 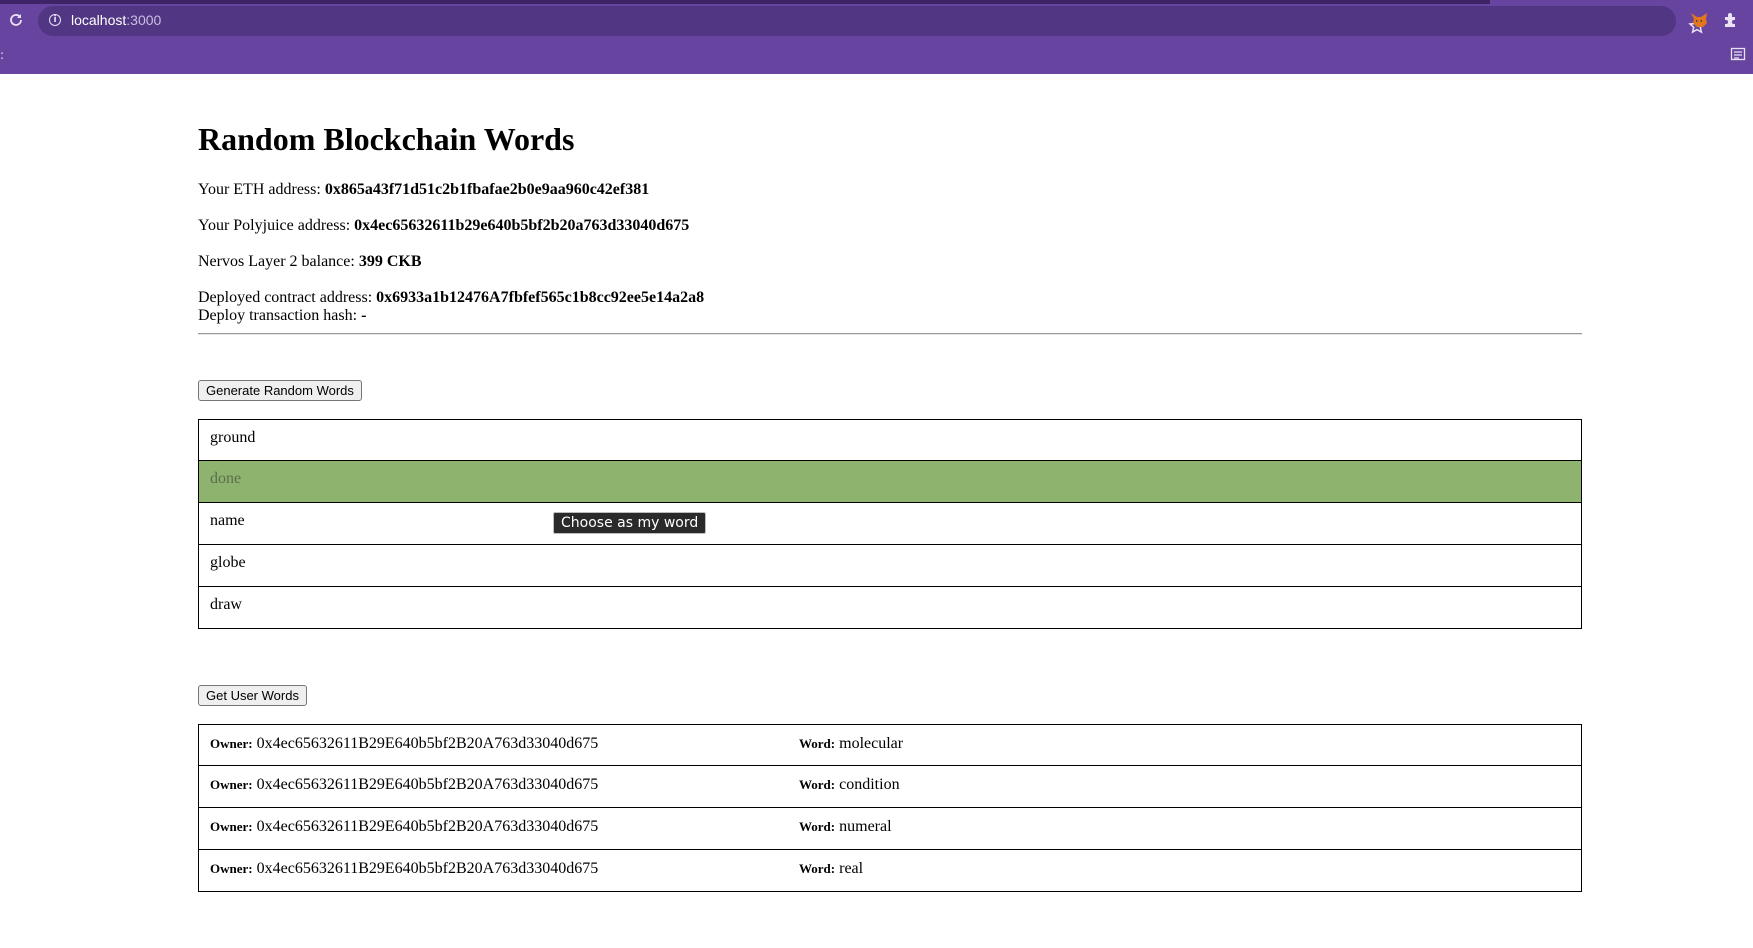 I want to click on word-text: ground, so click(x=233, y=437).